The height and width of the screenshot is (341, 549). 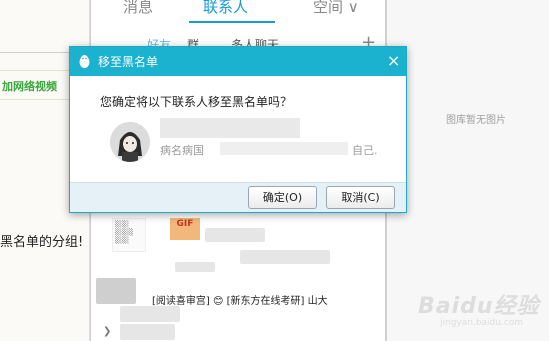 I want to click on contact-row-text: [阅读喜审宫] 😊 [新东方在线考研] 山大, so click(x=240, y=299).